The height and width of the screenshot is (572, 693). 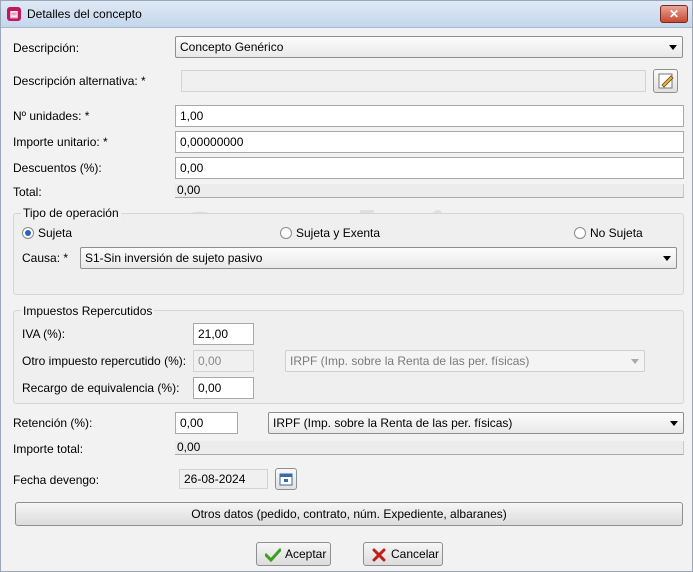 I want to click on retencion-field: 0,00, so click(x=206, y=423).